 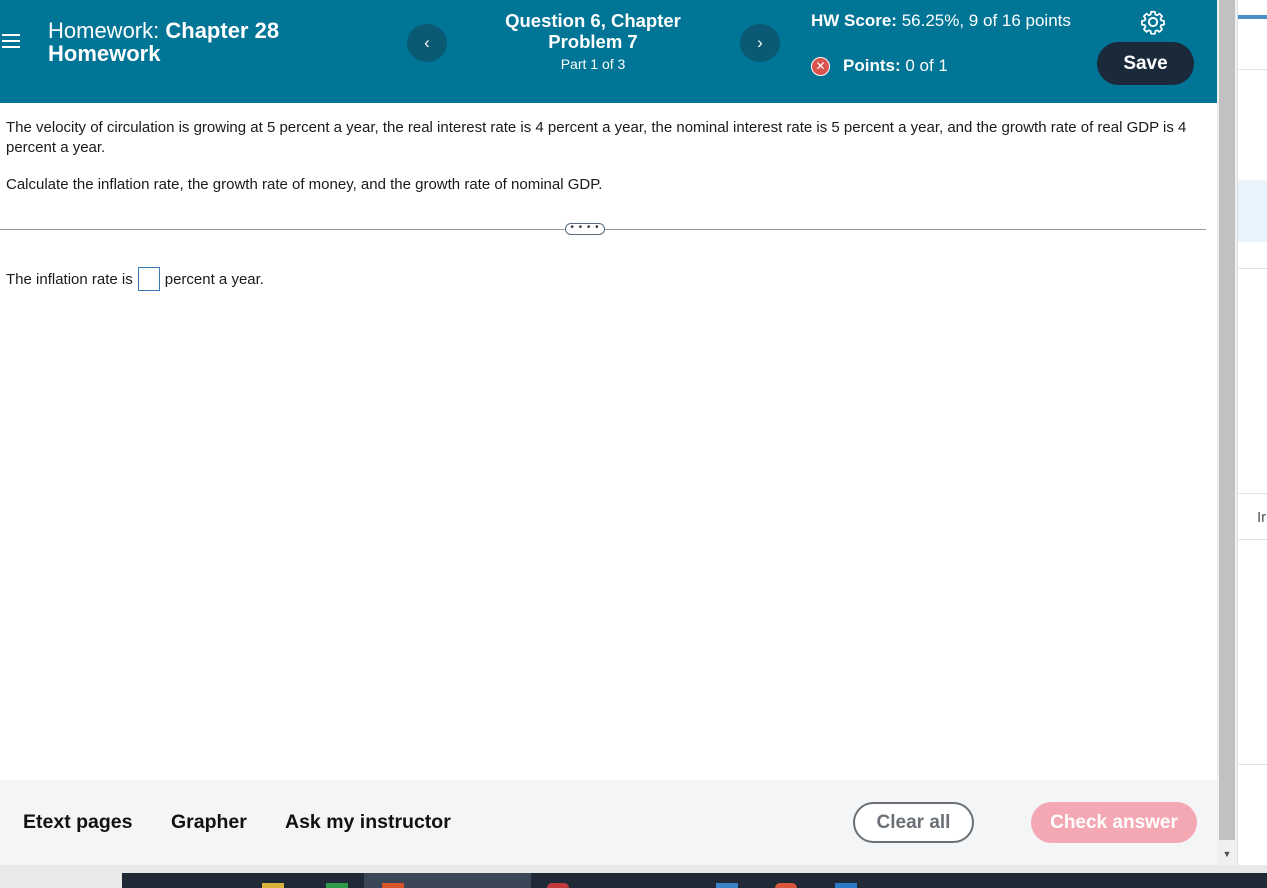 I want to click on previous-question-button: ‹, so click(x=427, y=43).